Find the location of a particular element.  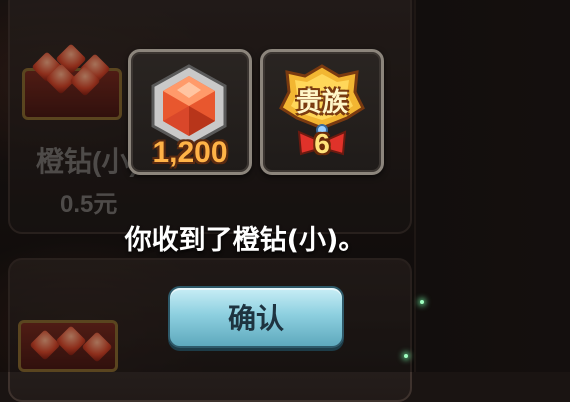

reward-count: 1,200 is located at coordinates (190, 152).